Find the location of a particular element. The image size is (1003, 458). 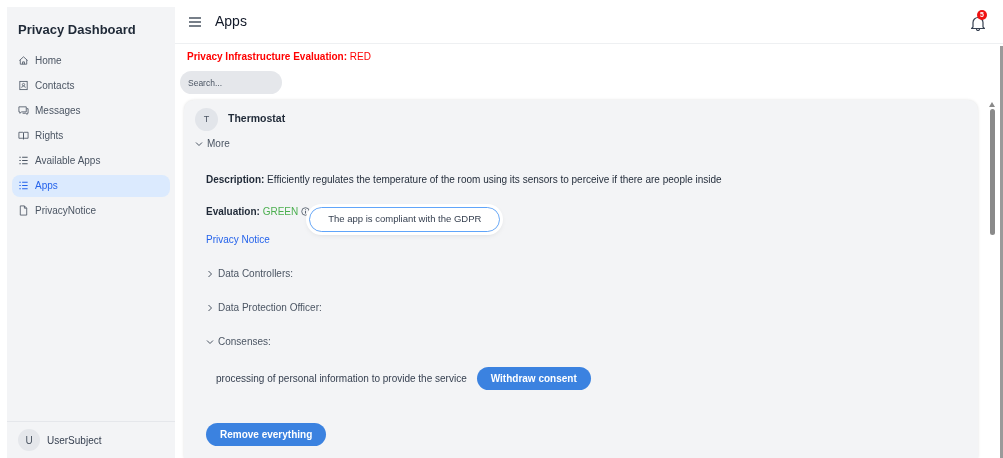

info-icon is located at coordinates (306, 211).